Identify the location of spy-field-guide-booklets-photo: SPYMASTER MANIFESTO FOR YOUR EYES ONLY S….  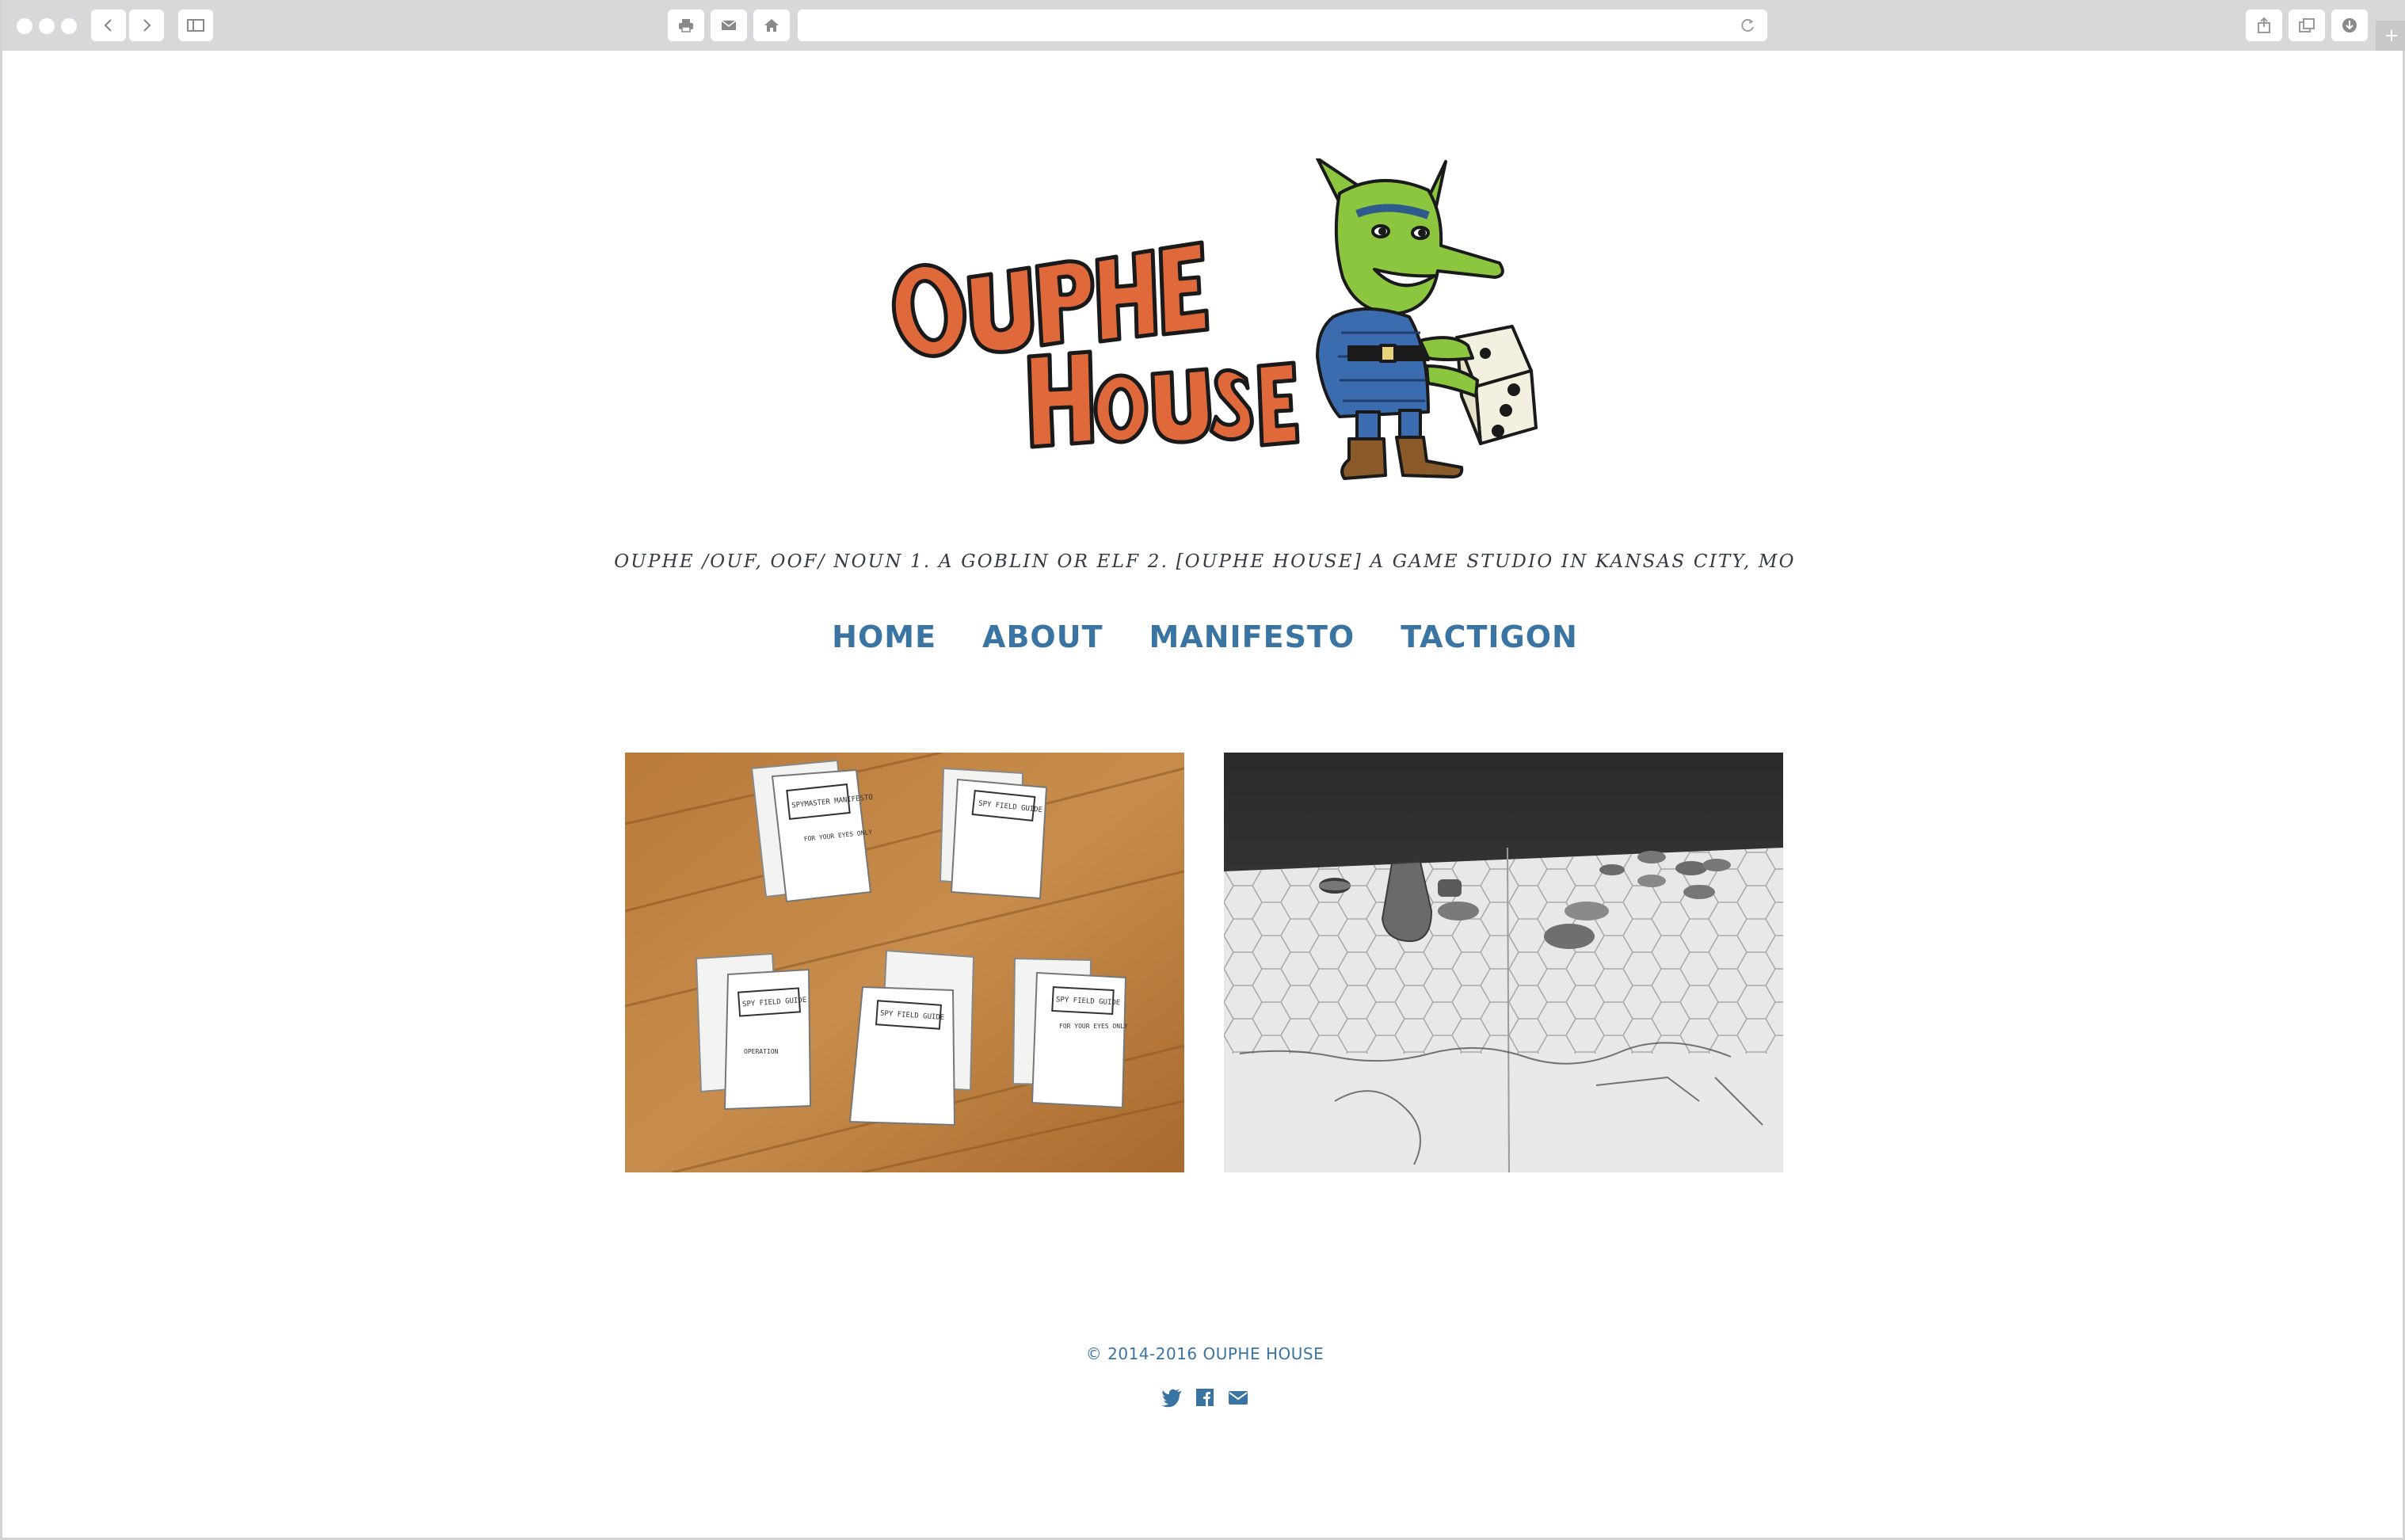
(904, 962).